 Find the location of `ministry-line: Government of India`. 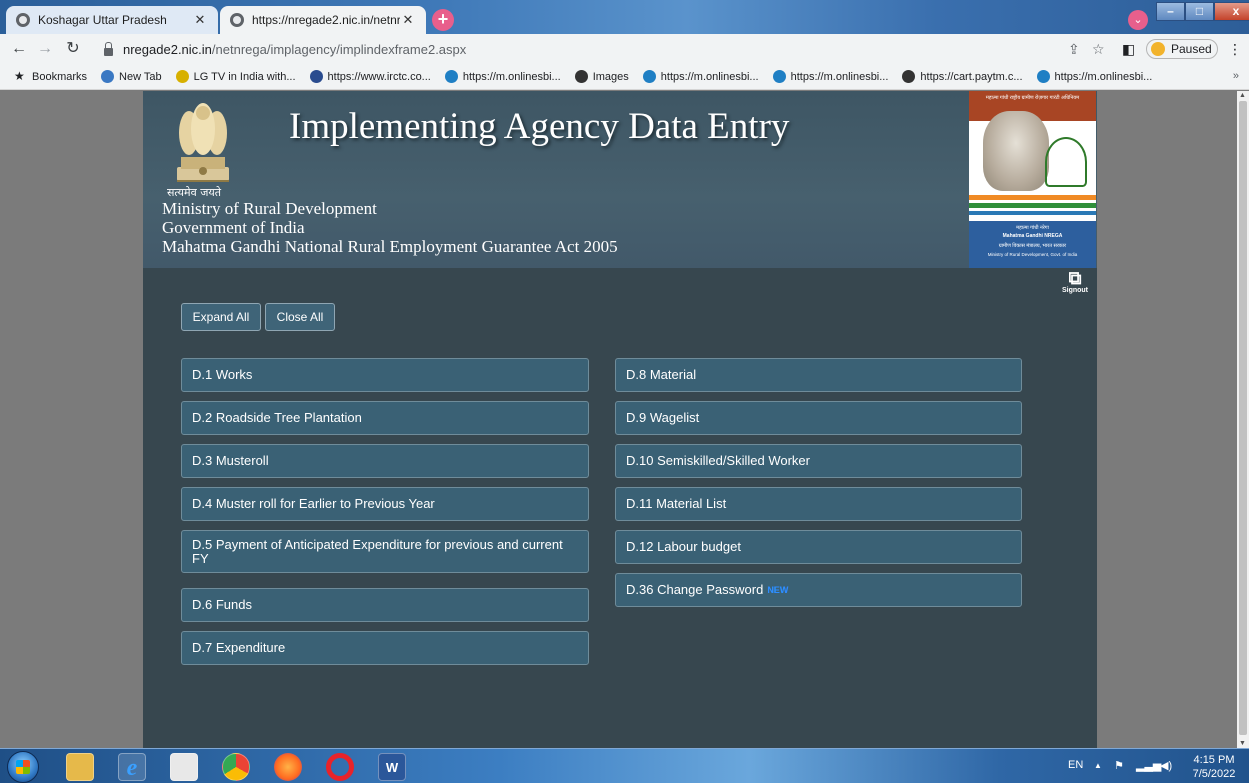

ministry-line: Government of India is located at coordinates (233, 227).